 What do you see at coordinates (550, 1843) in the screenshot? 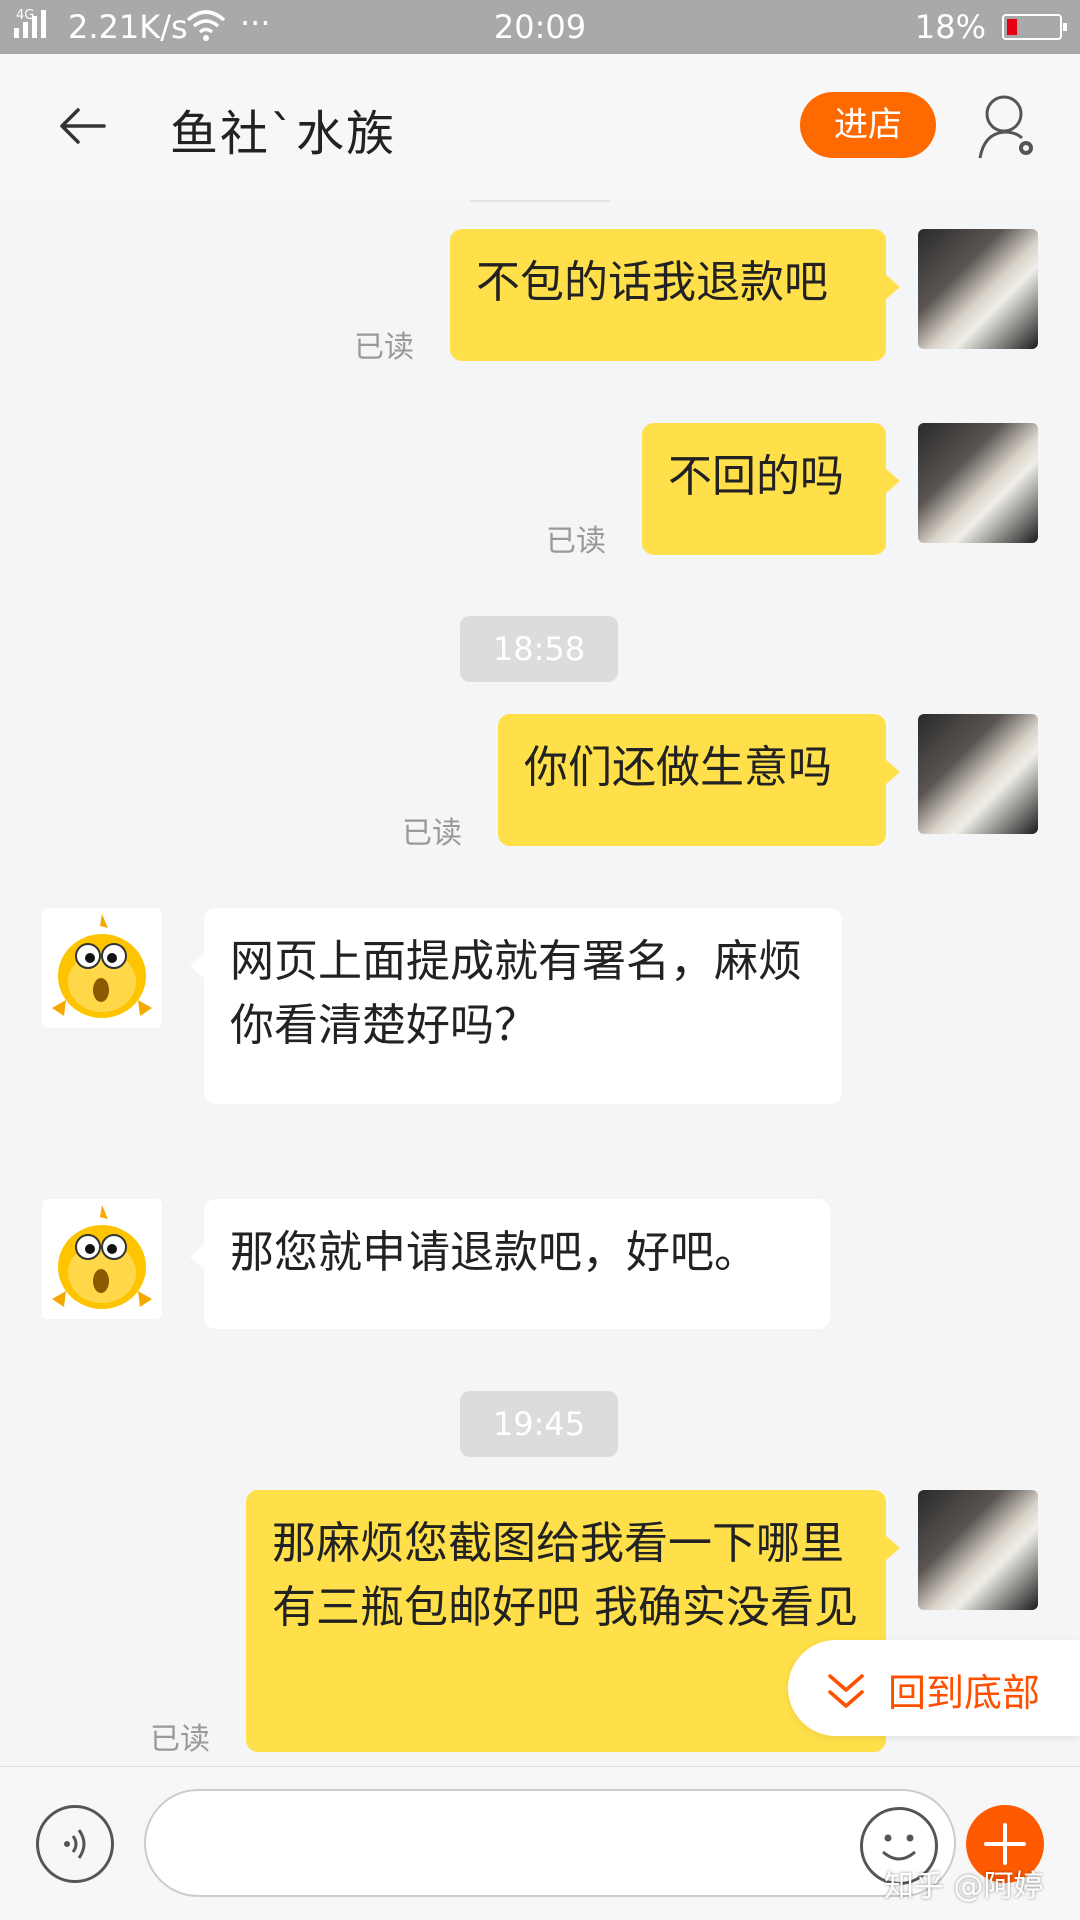
I see `message-input` at bounding box center [550, 1843].